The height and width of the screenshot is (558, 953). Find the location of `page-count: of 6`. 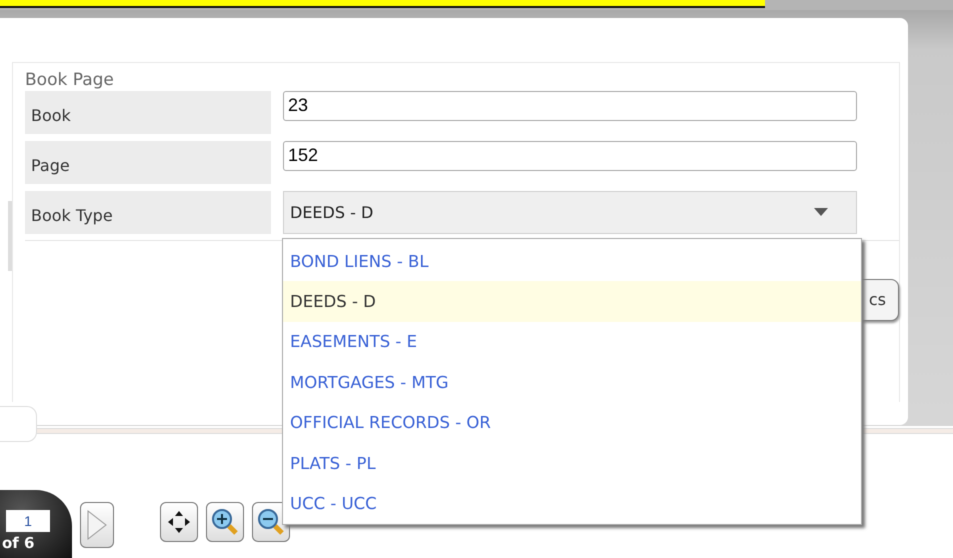

page-count: of 6 is located at coordinates (19, 543).